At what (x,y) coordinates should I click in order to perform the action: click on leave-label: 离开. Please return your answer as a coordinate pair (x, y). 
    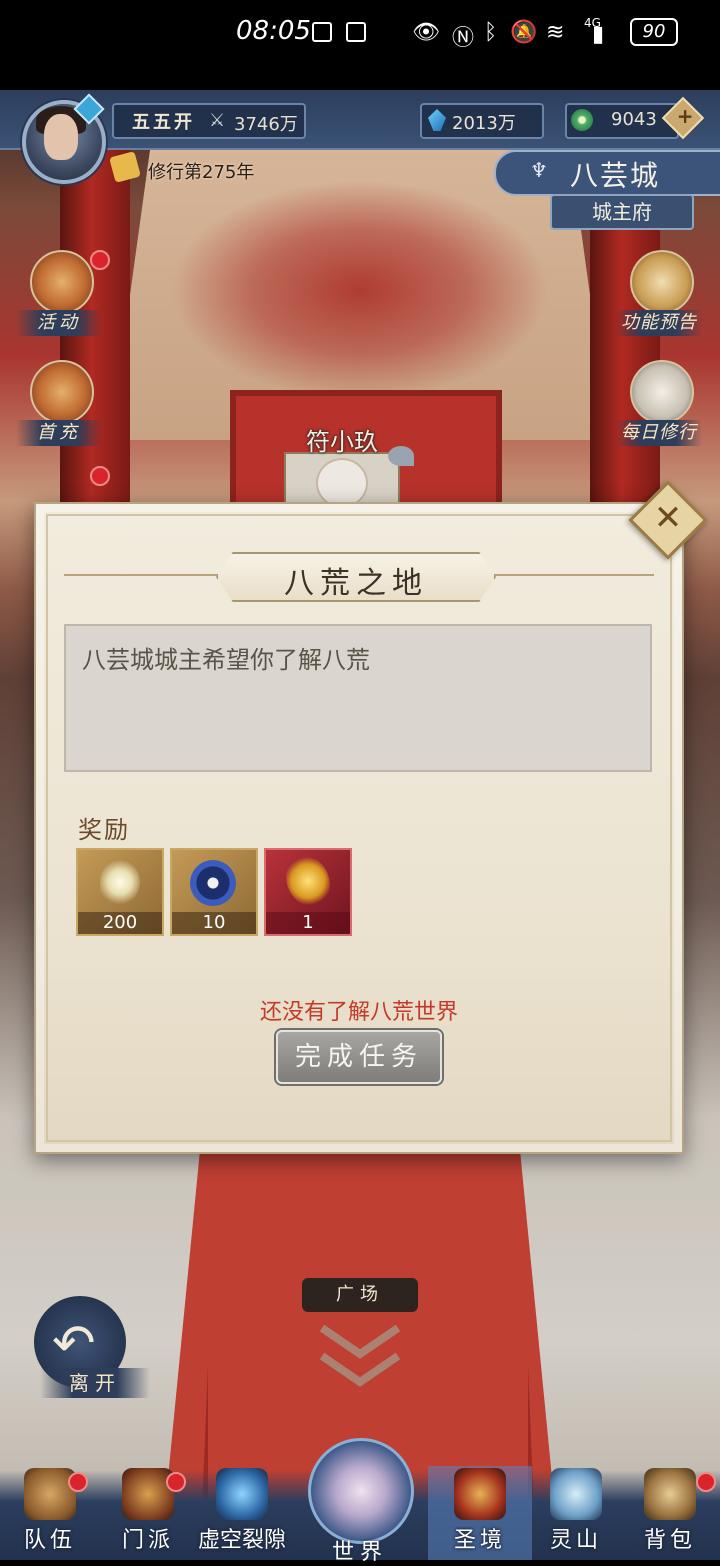
    Looking at the image, I should click on (95, 1383).